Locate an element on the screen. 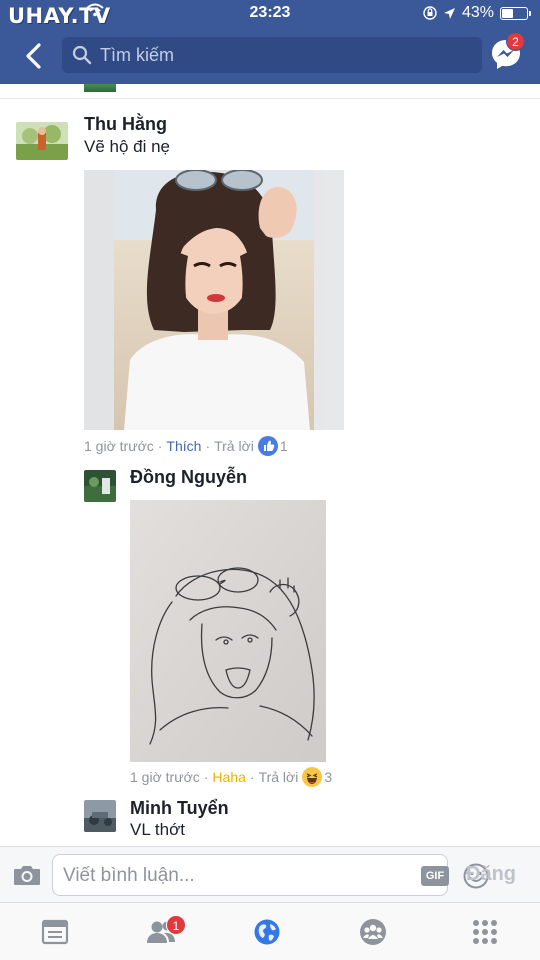 The height and width of the screenshot is (960, 540). comment-author: Thu Hằng is located at coordinates (125, 124).